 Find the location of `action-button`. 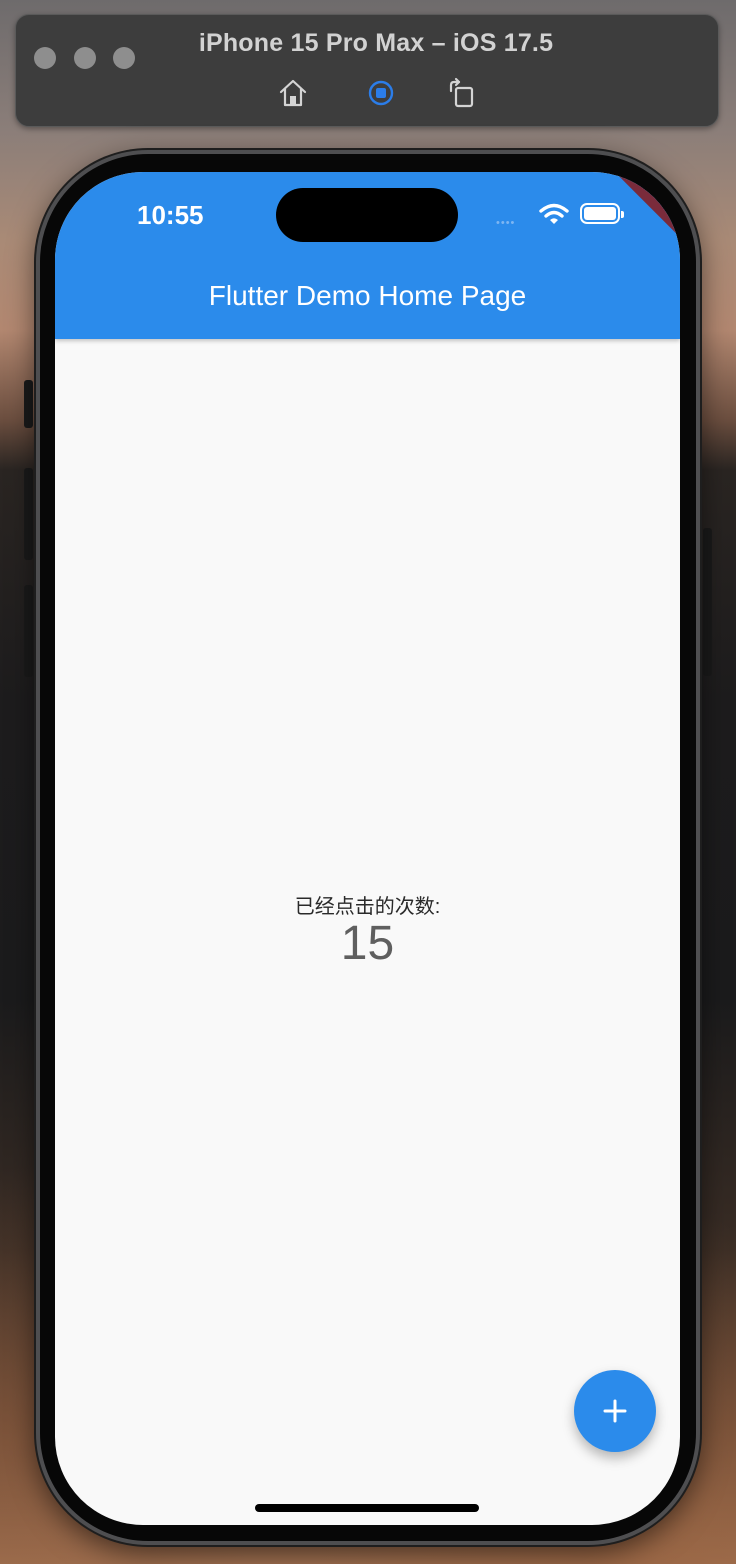

action-button is located at coordinates (28, 404).